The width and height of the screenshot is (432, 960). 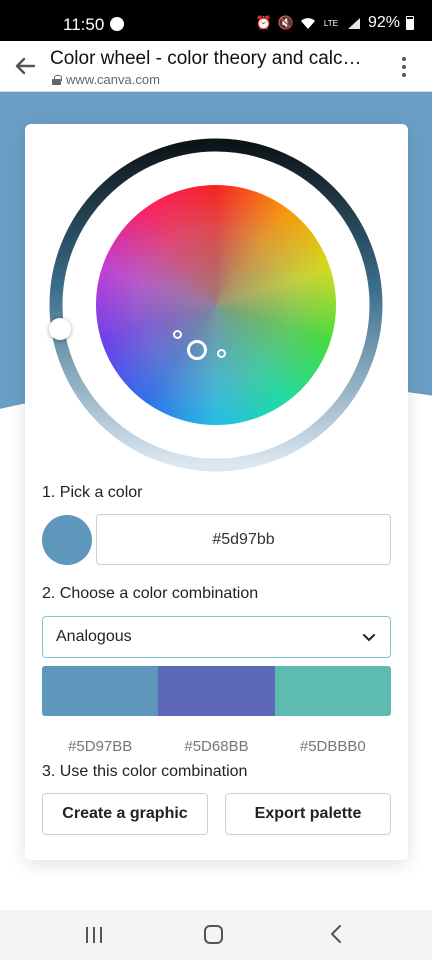 I want to click on palette-hex-codes: #5D97BB #5D68BB #5DBBB0, so click(x=216, y=746).